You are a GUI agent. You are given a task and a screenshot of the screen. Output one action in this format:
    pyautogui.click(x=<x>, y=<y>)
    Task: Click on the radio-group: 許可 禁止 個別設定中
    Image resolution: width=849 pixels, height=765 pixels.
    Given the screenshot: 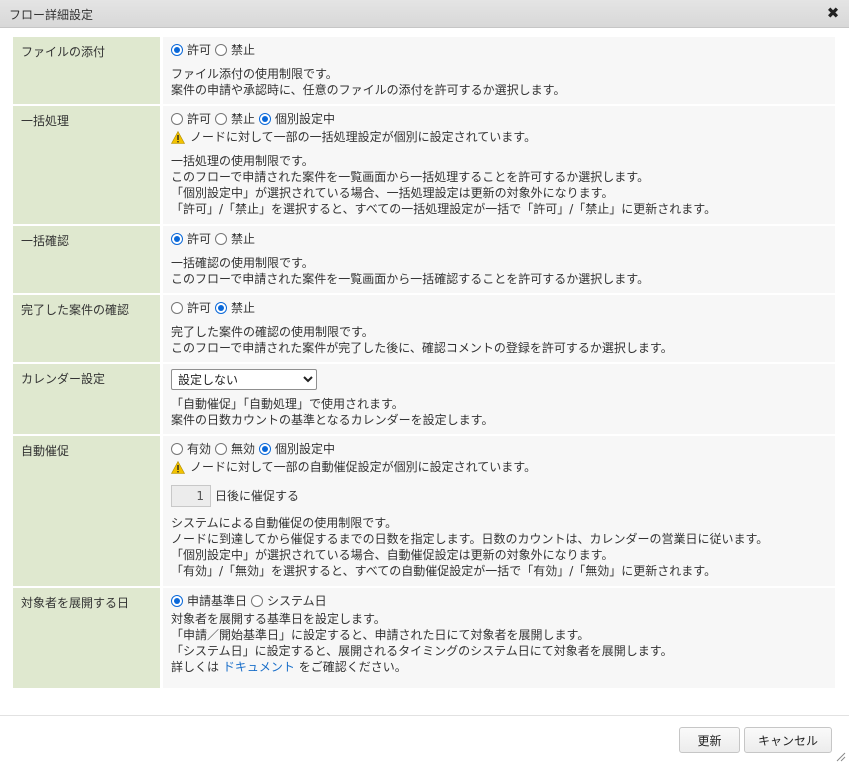 What is the action you would take?
    pyautogui.click(x=499, y=119)
    